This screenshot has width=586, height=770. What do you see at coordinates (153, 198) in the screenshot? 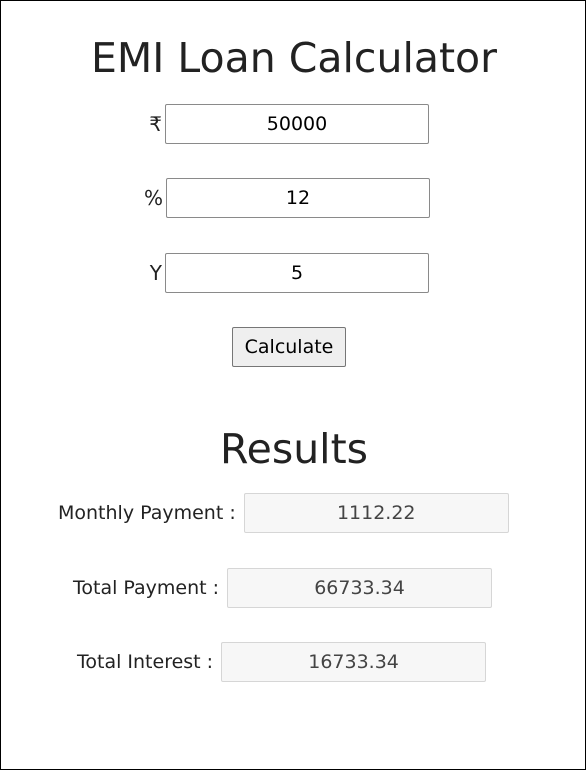
I see `percent-icon: %` at bounding box center [153, 198].